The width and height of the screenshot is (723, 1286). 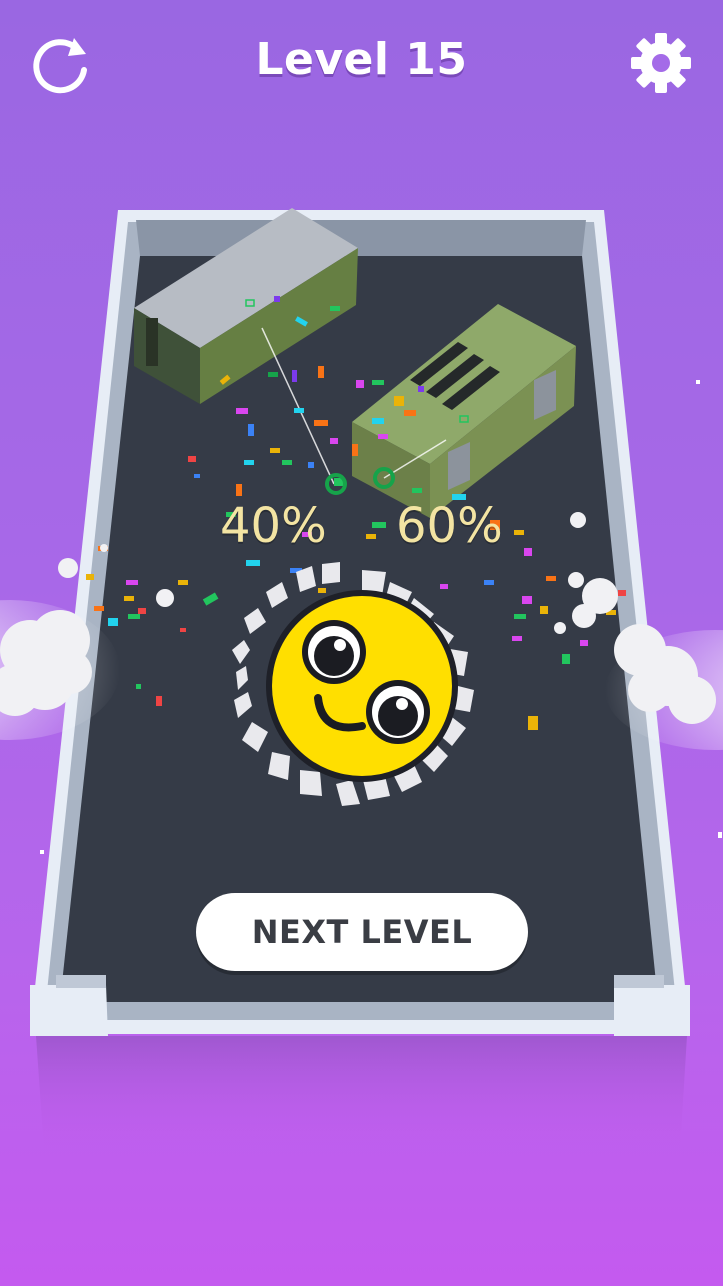 What do you see at coordinates (361, 59) in the screenshot?
I see `level-title: Level 15` at bounding box center [361, 59].